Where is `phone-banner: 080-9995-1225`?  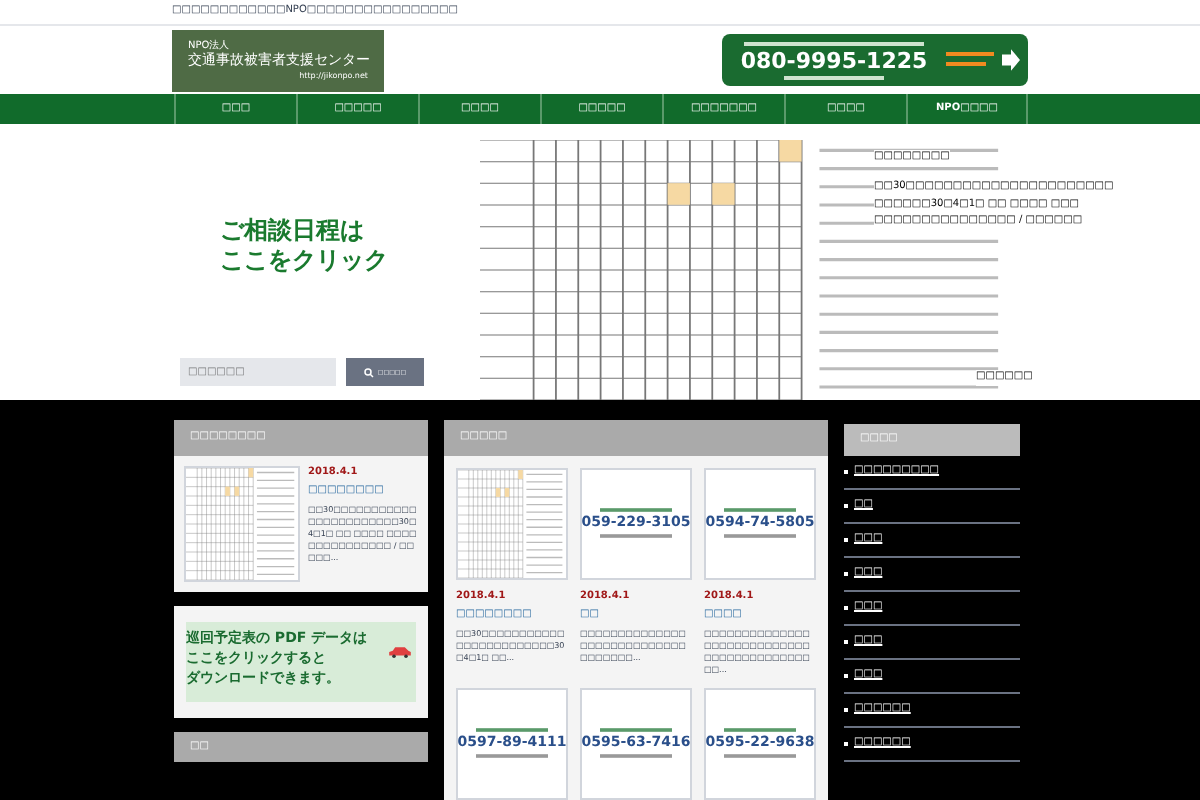 phone-banner: 080-9995-1225 is located at coordinates (875, 60).